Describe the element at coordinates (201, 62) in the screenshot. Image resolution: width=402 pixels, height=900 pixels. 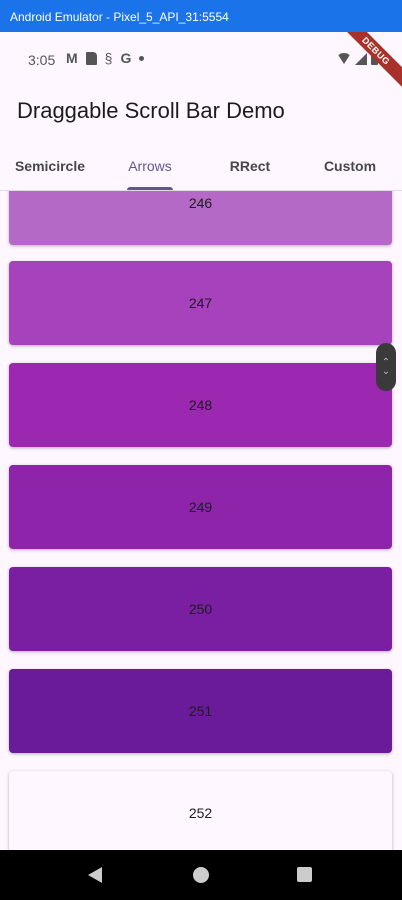
I see `status-bar: 3:05 M § G DEBUG` at that location.